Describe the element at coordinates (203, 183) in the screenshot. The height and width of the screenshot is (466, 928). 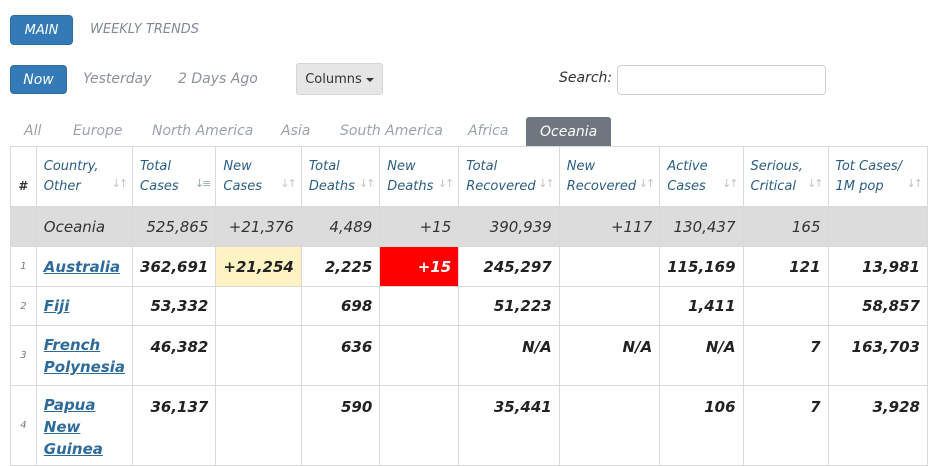
I see `sort-desc-icon: ↓≡` at that location.